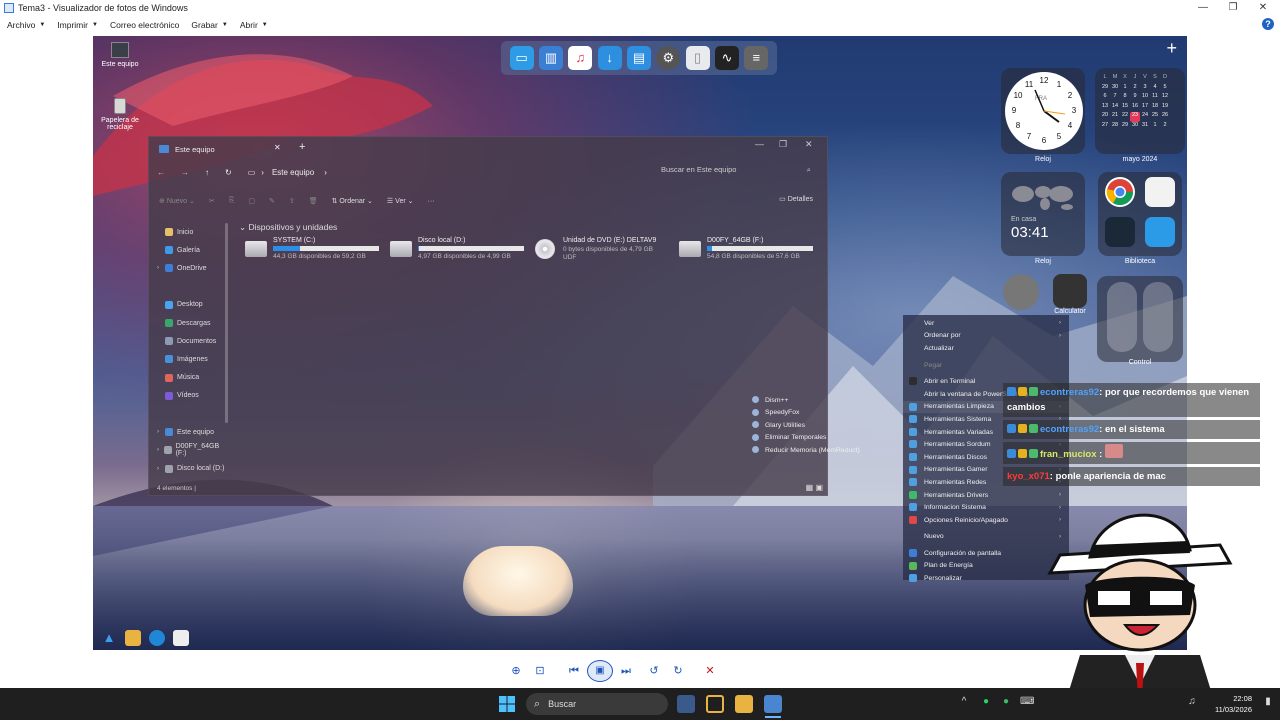 The height and width of the screenshot is (720, 1280). What do you see at coordinates (192, 268) in the screenshot?
I see `sidebar-item: › OneDrive` at bounding box center [192, 268].